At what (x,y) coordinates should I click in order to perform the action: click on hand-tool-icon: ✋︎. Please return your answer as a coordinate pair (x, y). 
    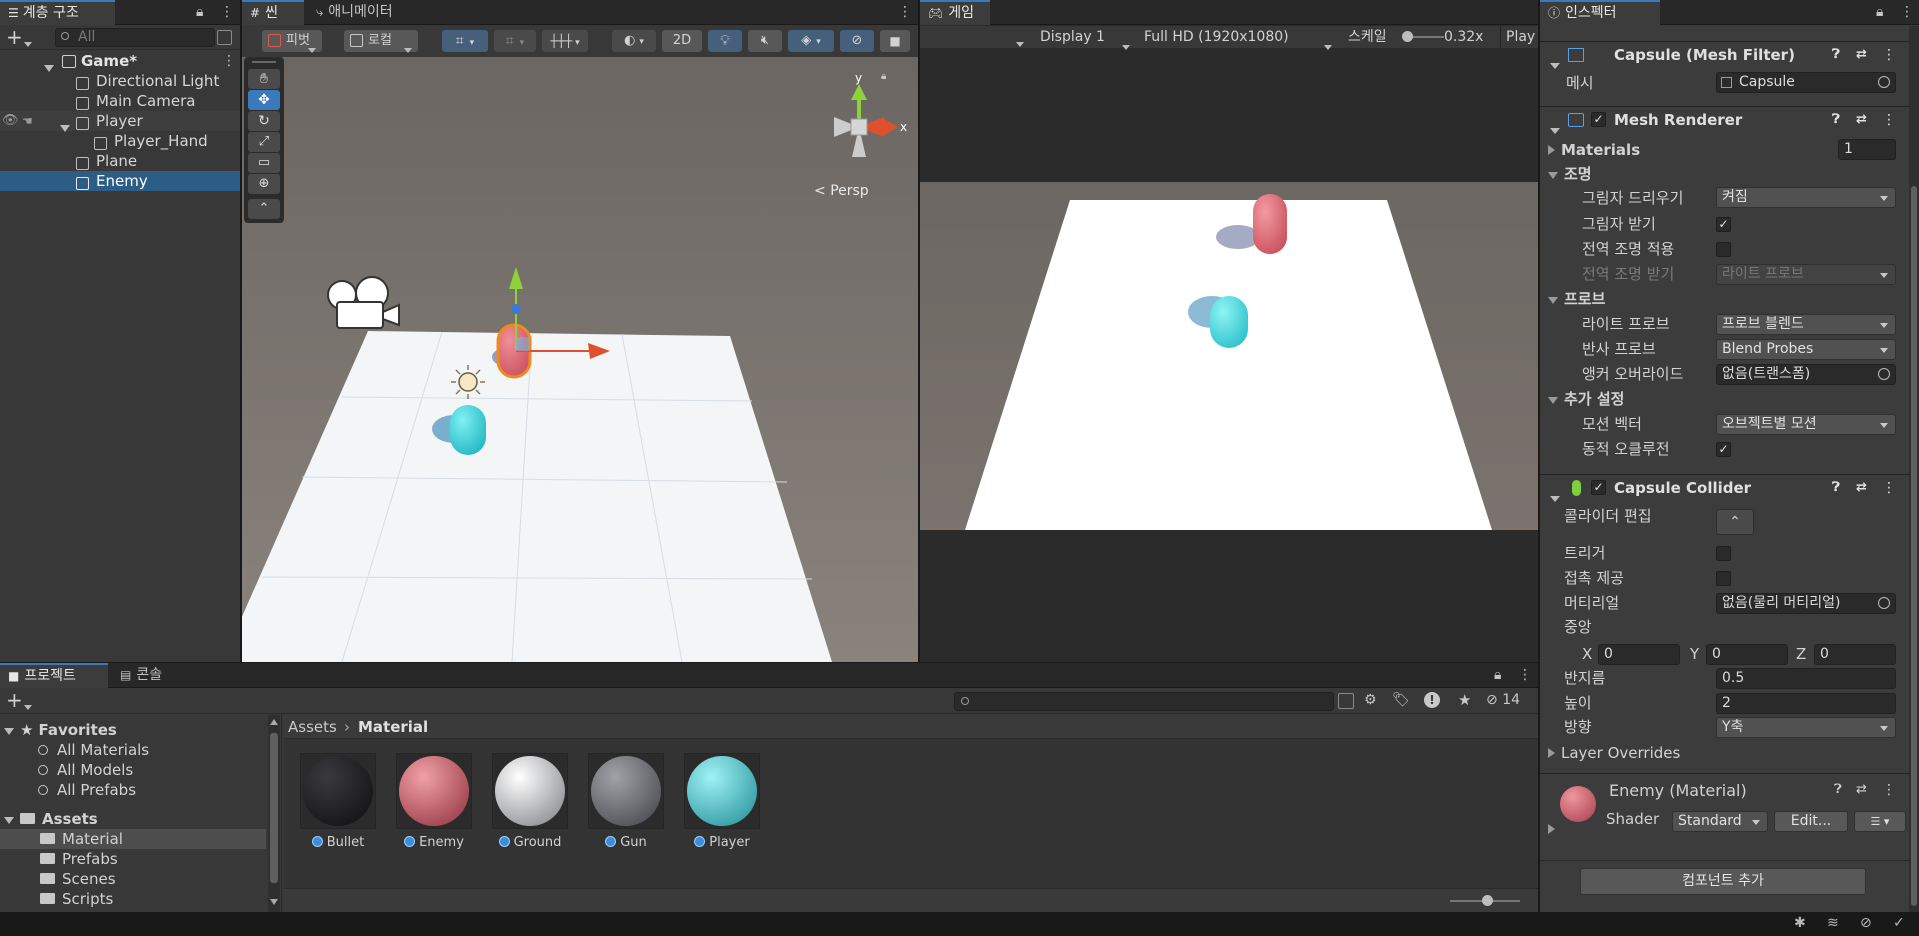
    Looking at the image, I should click on (264, 79).